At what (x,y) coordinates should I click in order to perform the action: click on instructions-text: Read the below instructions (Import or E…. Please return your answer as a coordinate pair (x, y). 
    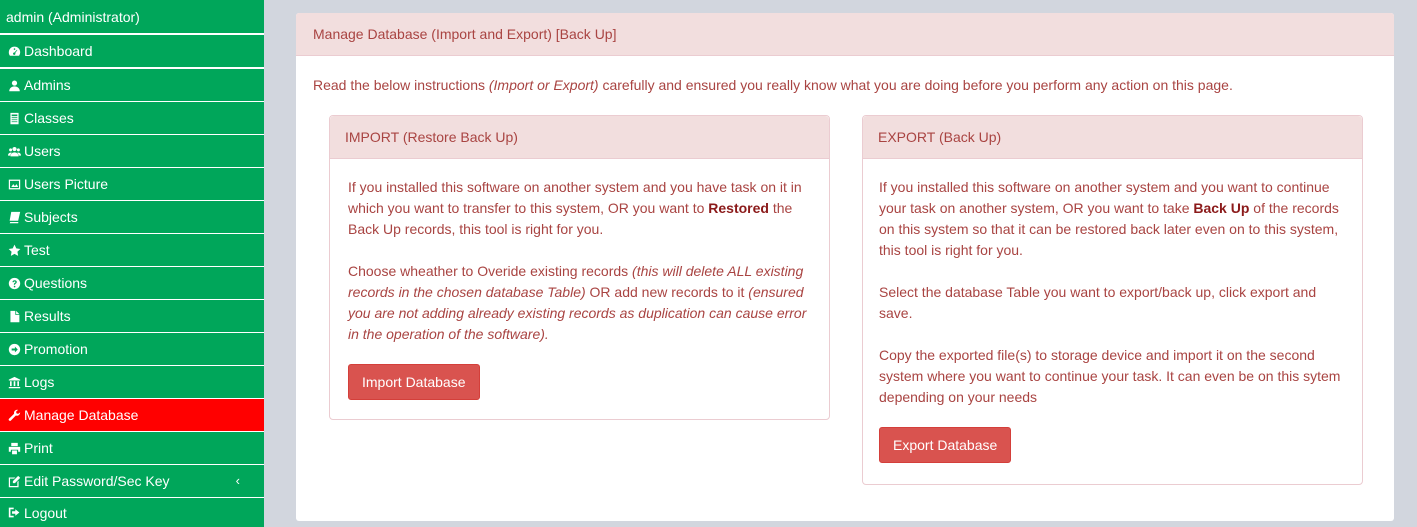
    Looking at the image, I should click on (773, 85).